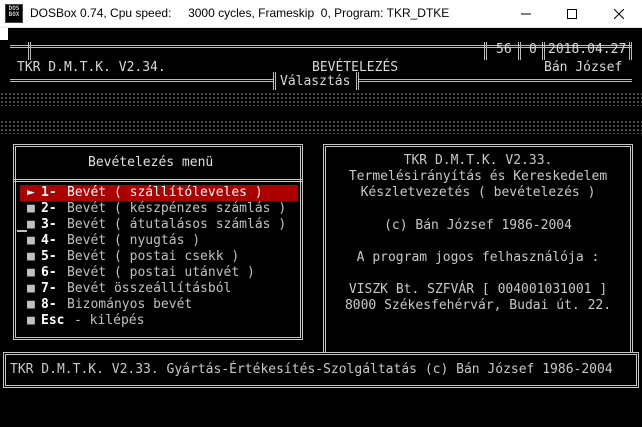 The image size is (642, 427). I want to click on menu-item-key: 5-, so click(49, 256).